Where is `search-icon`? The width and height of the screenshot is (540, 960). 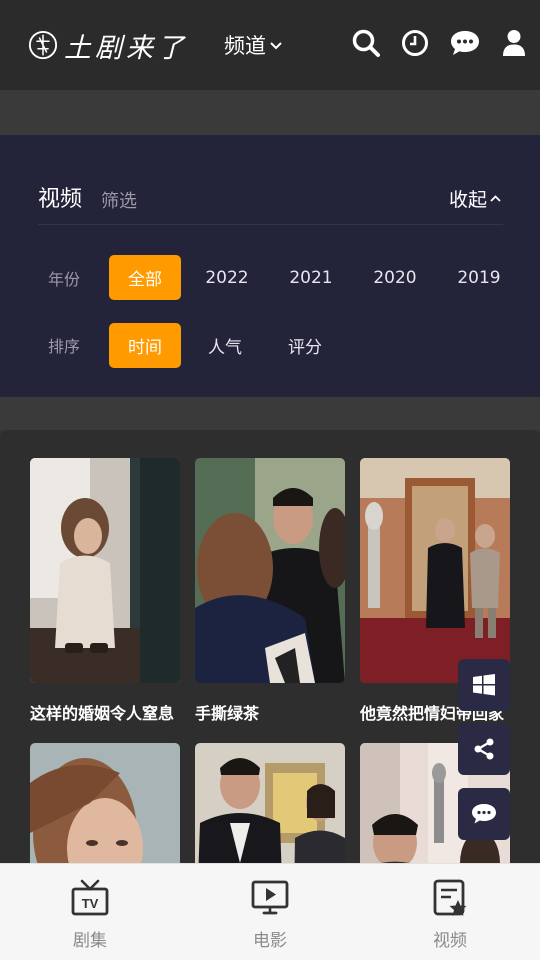
search-icon is located at coordinates (366, 43).